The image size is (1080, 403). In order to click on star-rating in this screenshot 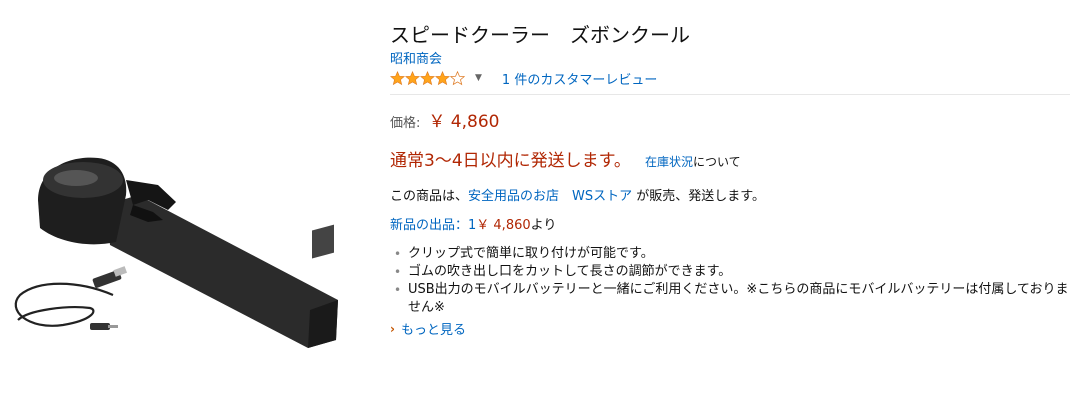, I will do `click(427, 78)`.